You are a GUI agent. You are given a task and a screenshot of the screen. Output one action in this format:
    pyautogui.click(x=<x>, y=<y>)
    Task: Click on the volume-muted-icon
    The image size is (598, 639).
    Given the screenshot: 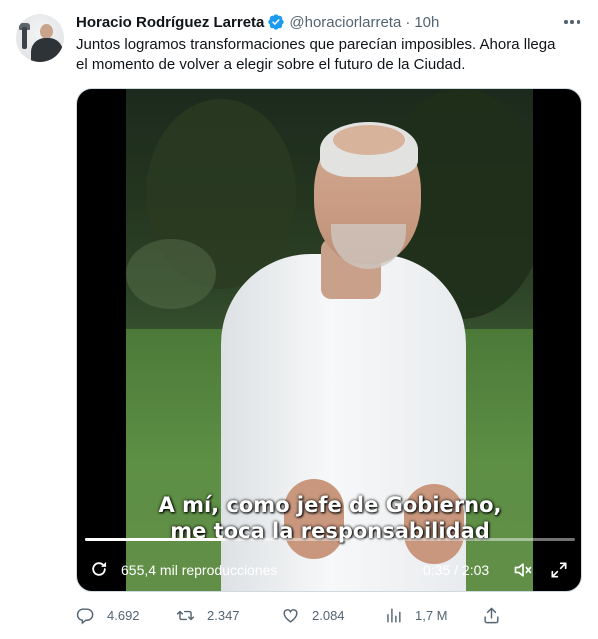 What is the action you would take?
    pyautogui.click(x=523, y=570)
    